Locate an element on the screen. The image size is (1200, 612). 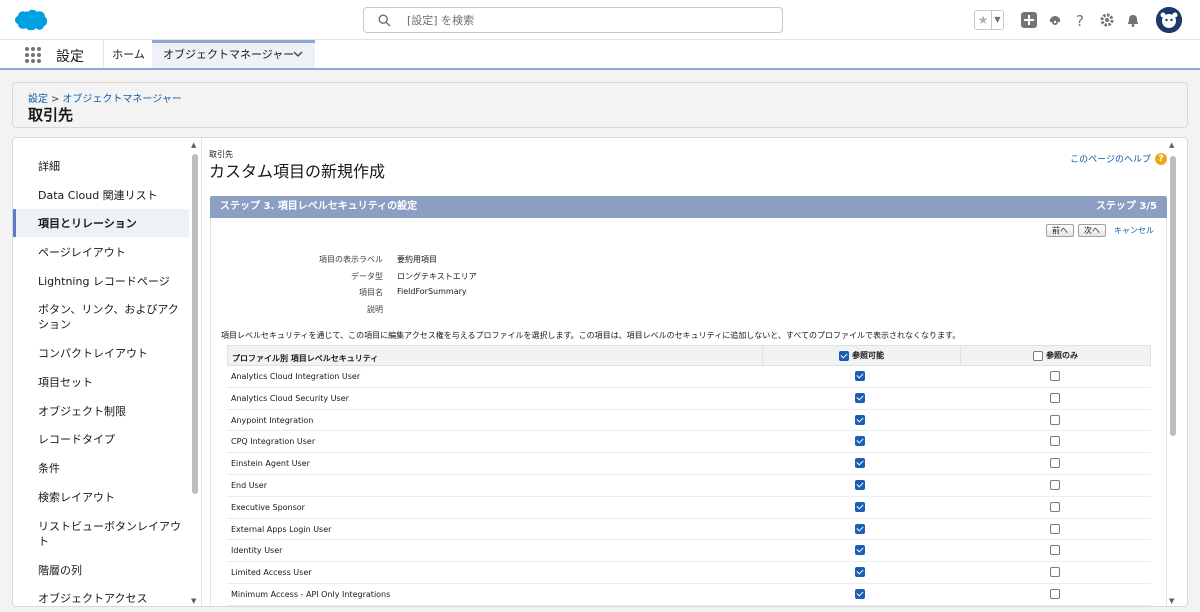
tab-home: ホーム is located at coordinates (128, 54).